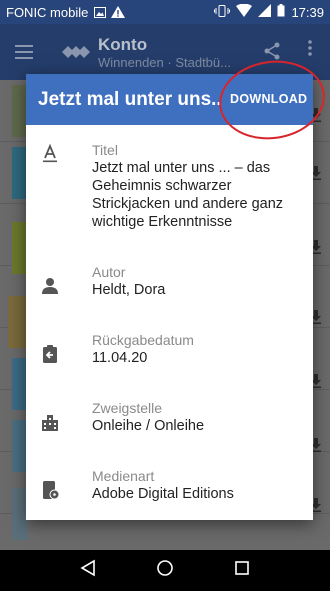 This screenshot has height=591, width=330. I want to click on image-notification-icon, so click(100, 12).